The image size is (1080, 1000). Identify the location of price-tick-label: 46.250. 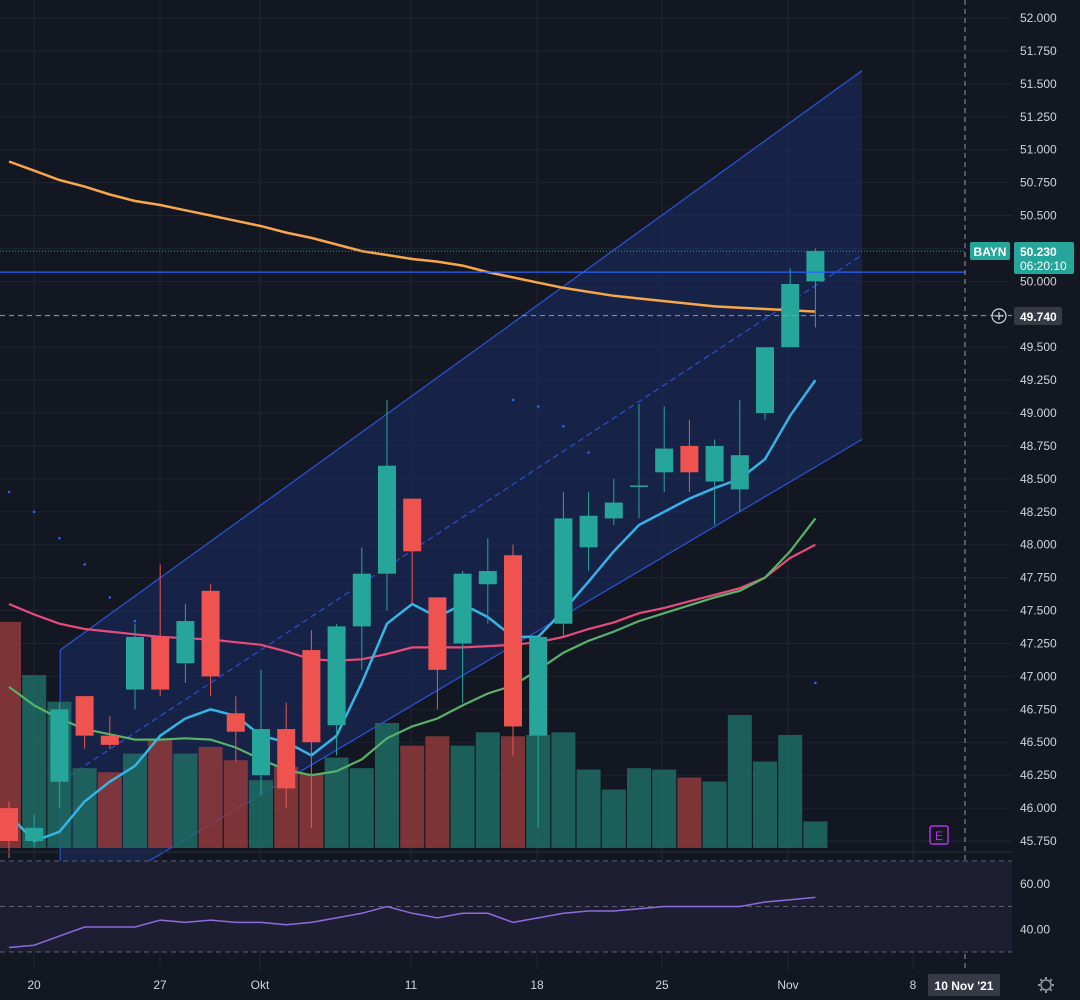
(1038, 775).